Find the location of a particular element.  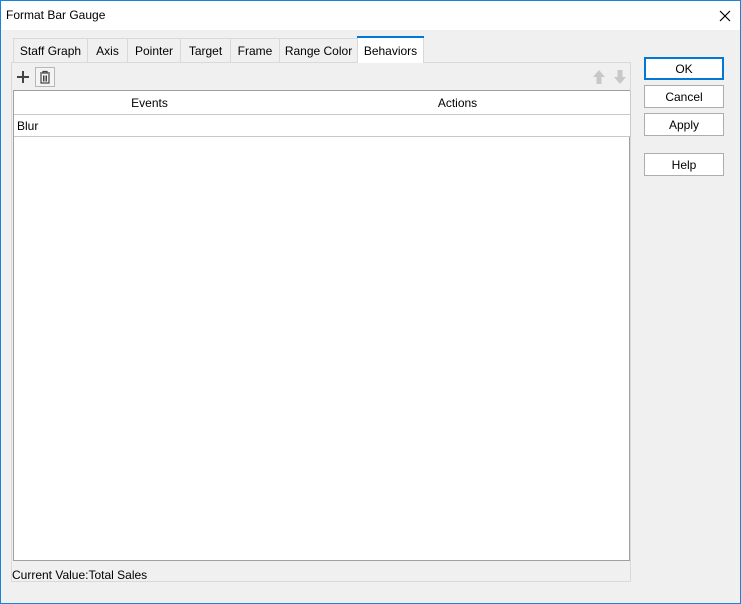

tab-axis: Axis is located at coordinates (107, 50).